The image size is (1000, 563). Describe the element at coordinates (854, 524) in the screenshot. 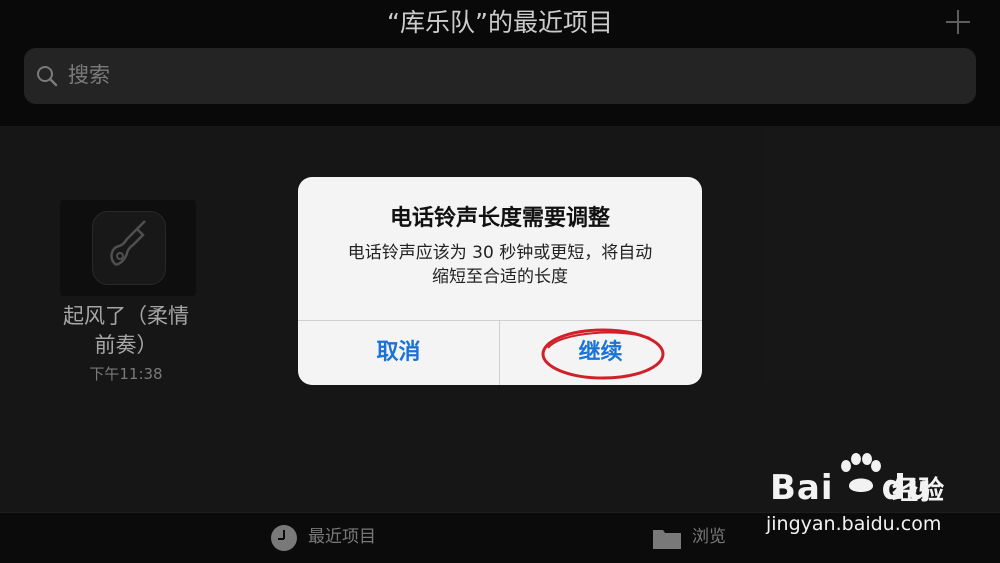

I see `watermark-url: jingyan.baidu.com` at that location.